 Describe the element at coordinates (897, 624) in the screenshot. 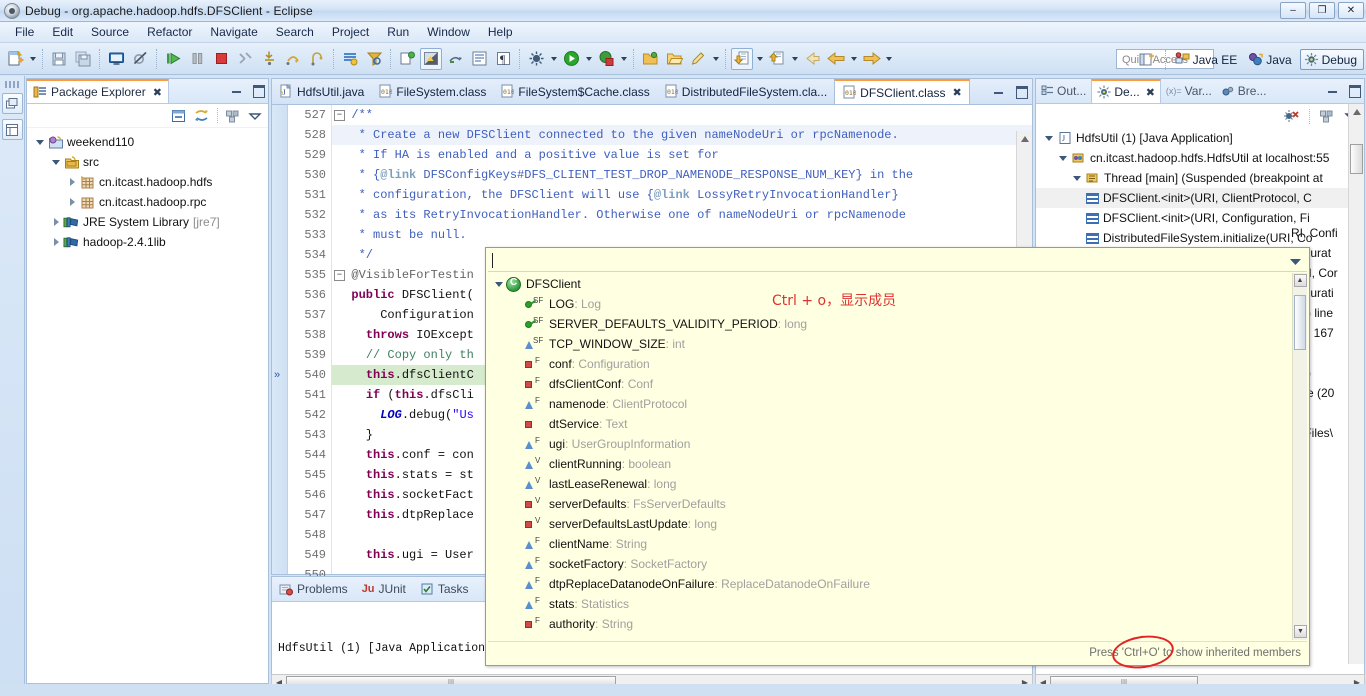

I see `quick-outline-member-row: Fauthority : String` at that location.